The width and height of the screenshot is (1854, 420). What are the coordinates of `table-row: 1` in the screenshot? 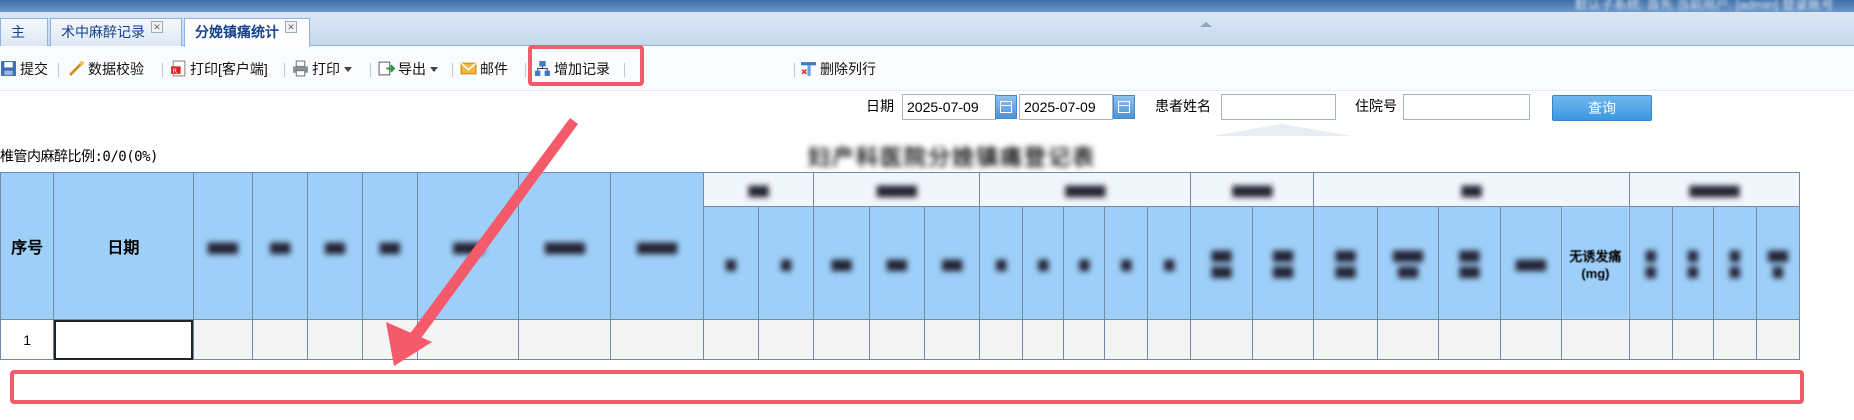 It's located at (900, 339).